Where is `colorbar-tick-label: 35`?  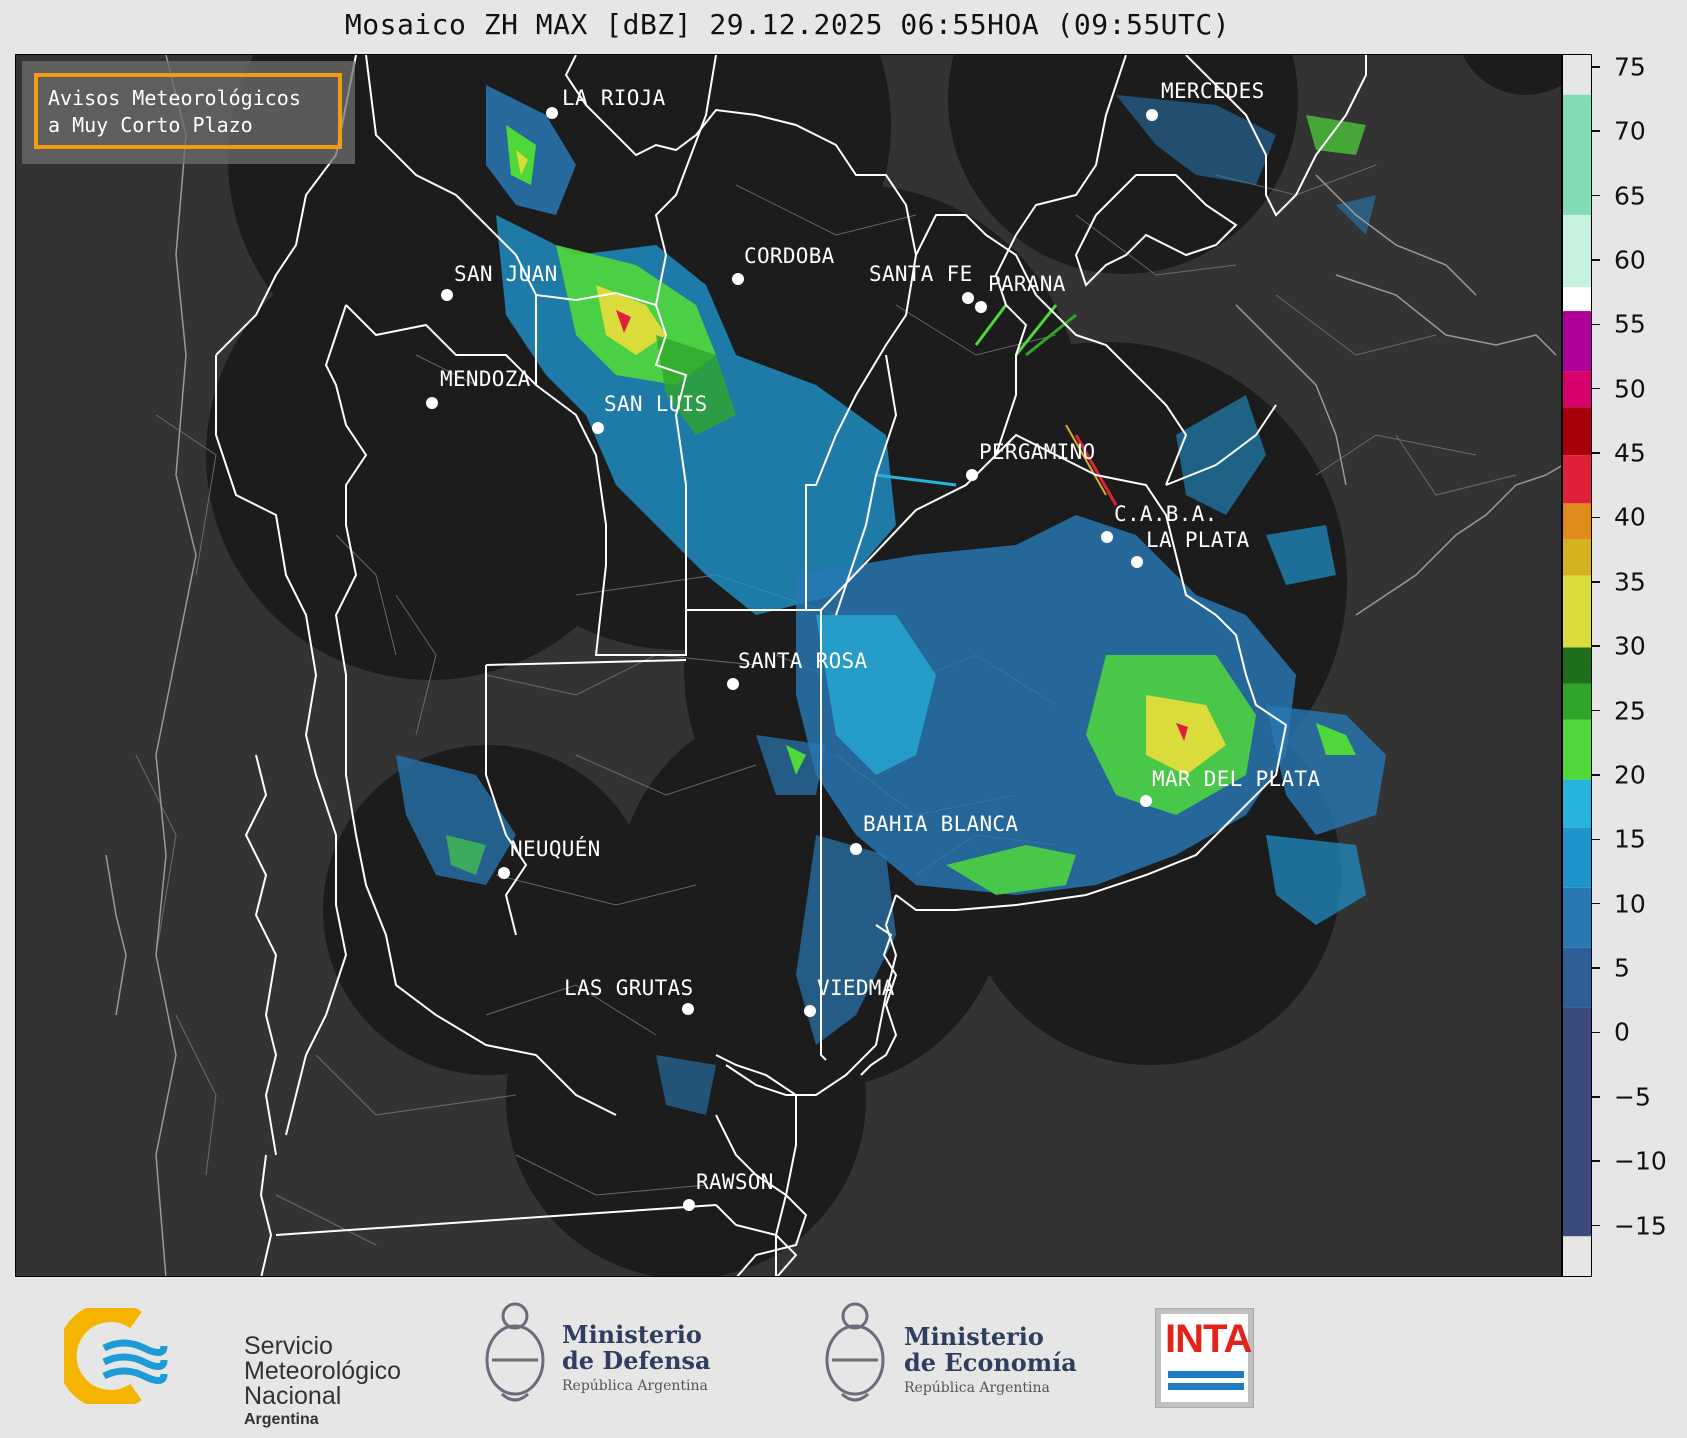 colorbar-tick-label: 35 is located at coordinates (1630, 582).